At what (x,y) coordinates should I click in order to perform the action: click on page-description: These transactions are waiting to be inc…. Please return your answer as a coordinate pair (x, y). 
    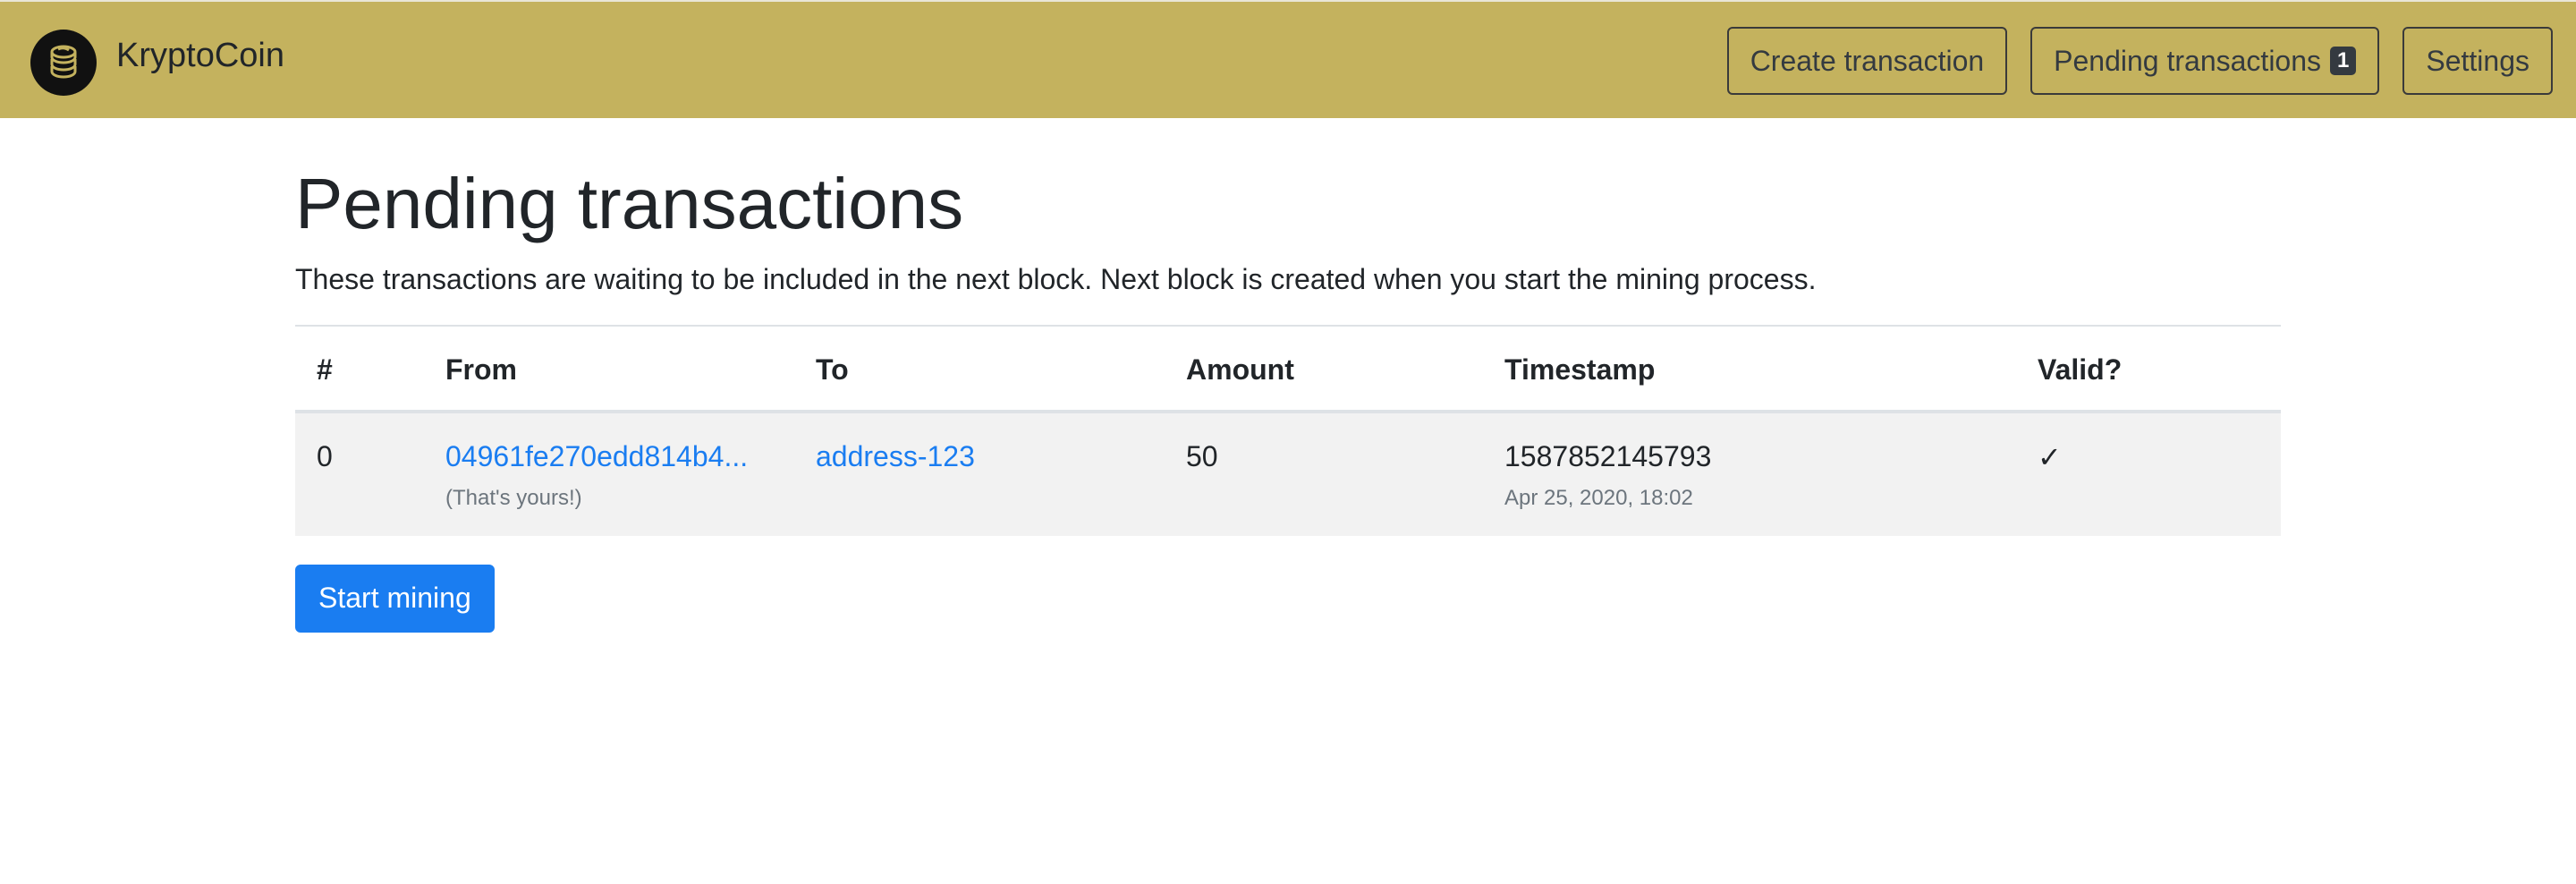
    Looking at the image, I should click on (1056, 279).